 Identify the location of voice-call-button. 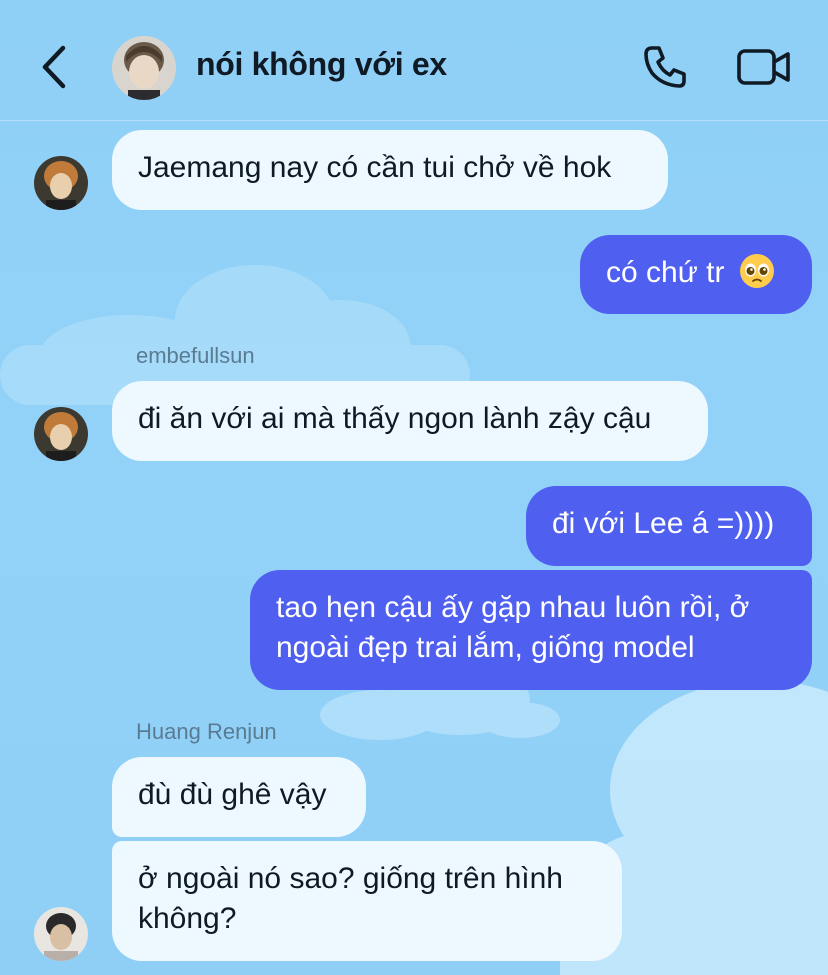
(665, 67).